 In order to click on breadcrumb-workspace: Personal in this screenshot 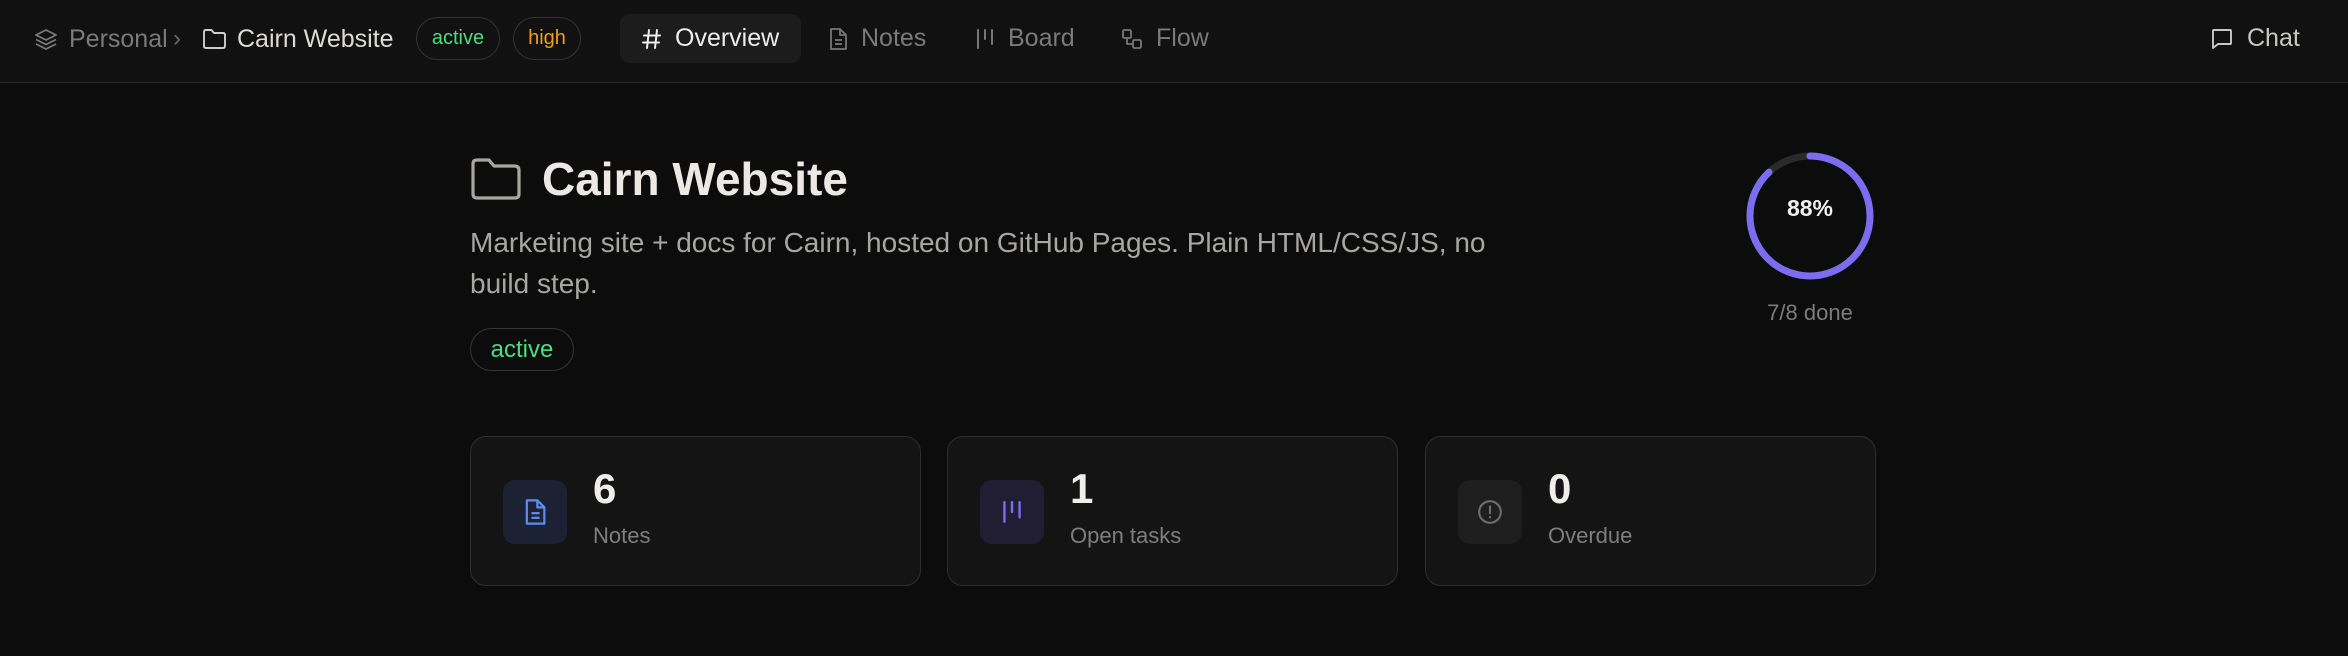, I will do `click(101, 39)`.